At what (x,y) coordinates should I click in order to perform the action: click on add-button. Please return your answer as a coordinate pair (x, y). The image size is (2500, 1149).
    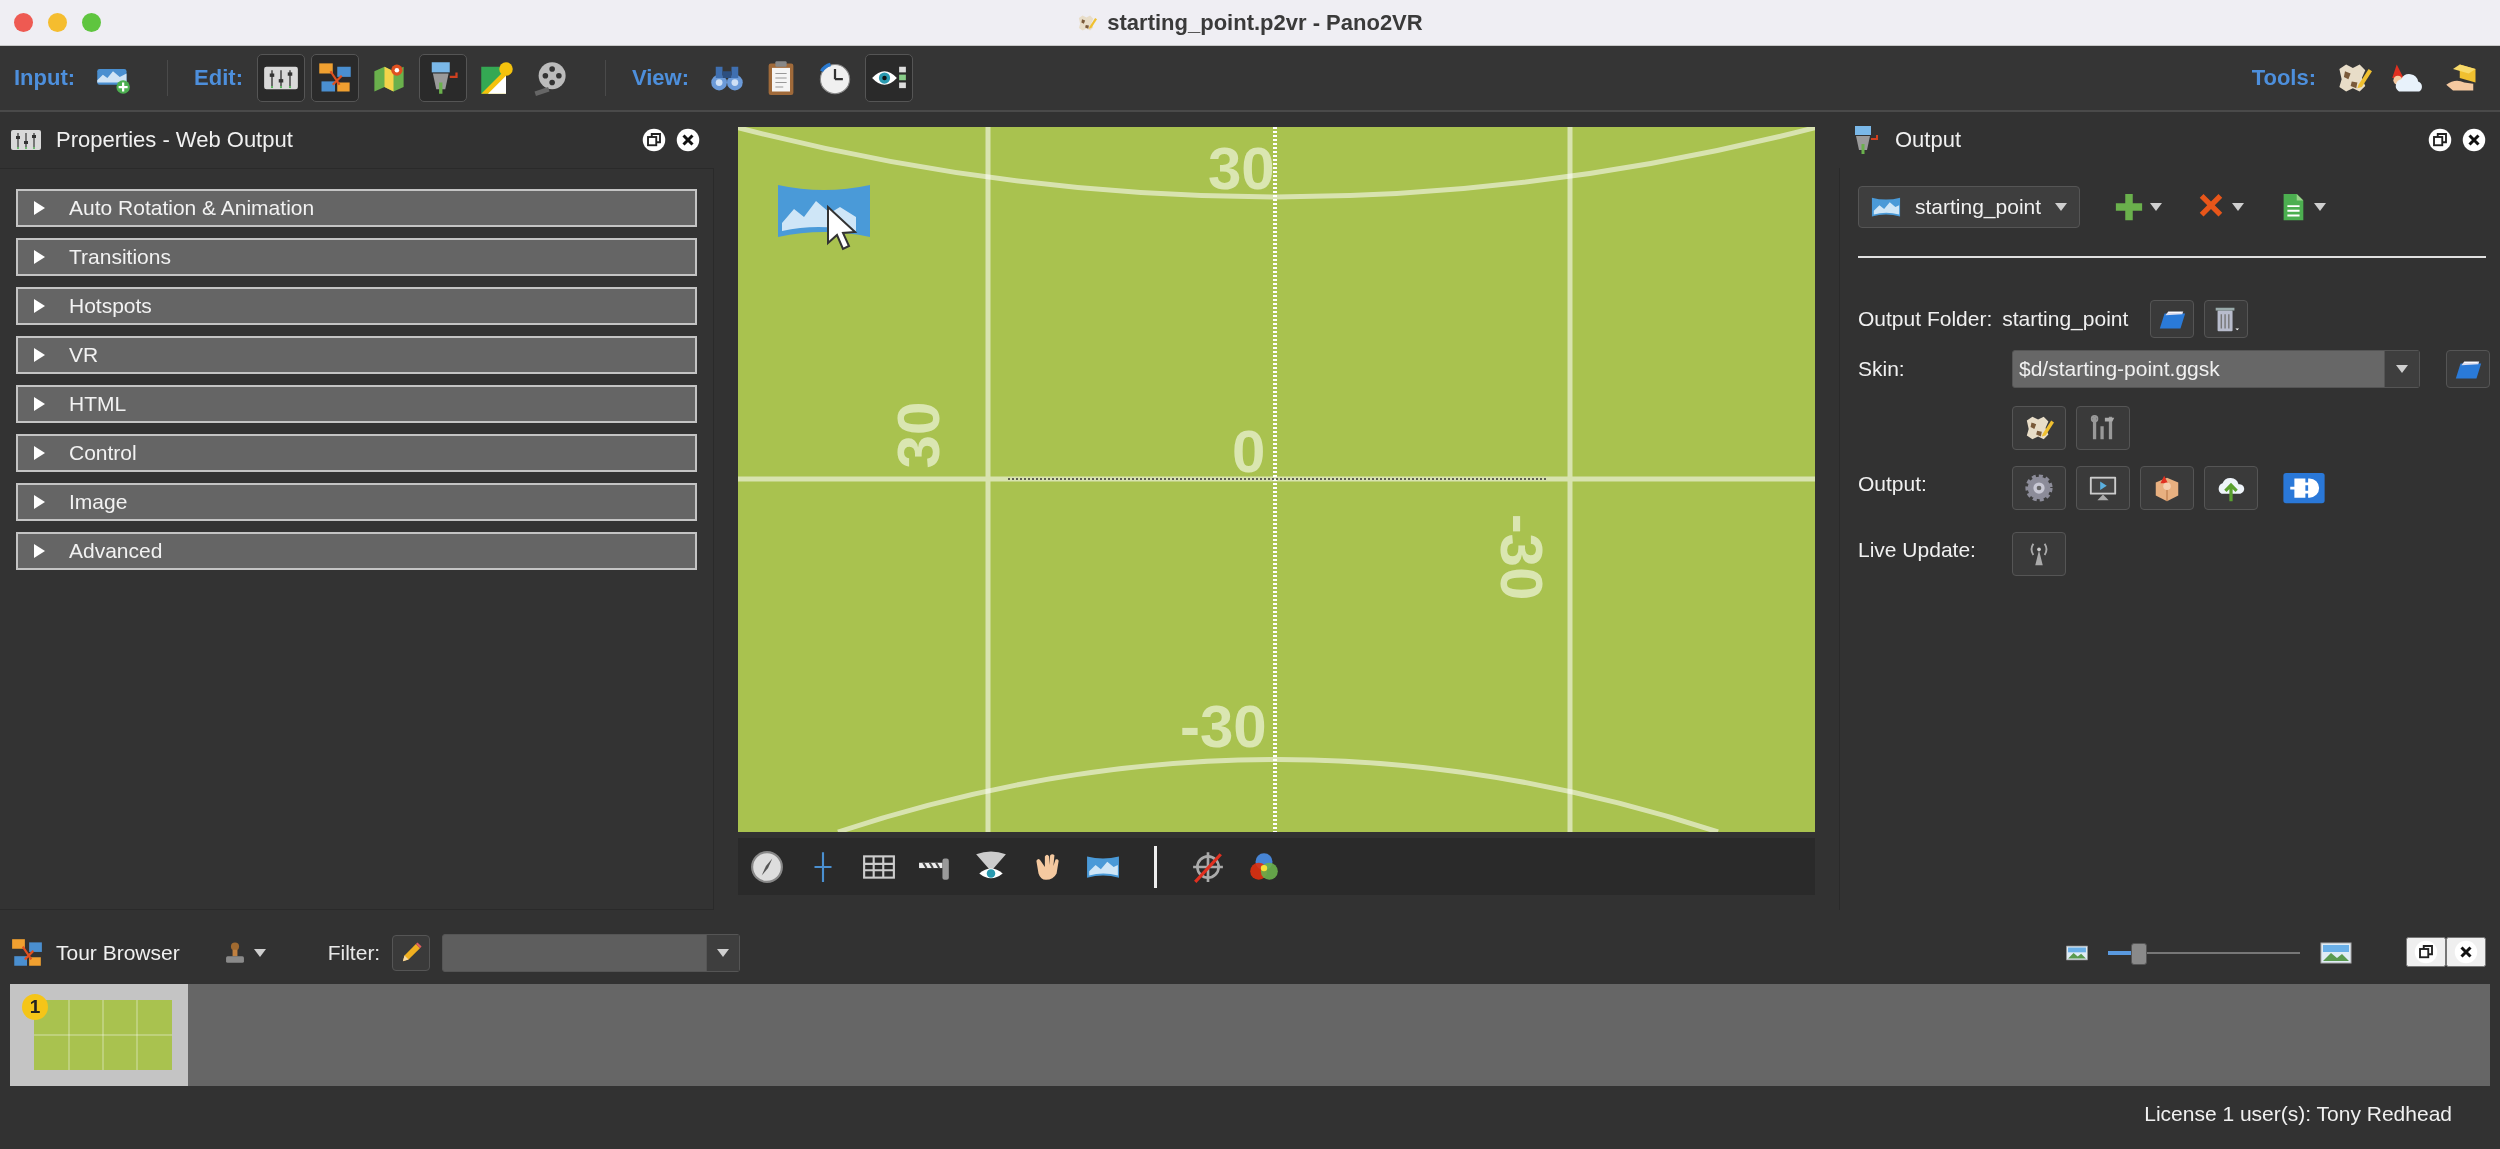
    Looking at the image, I should click on (2138, 207).